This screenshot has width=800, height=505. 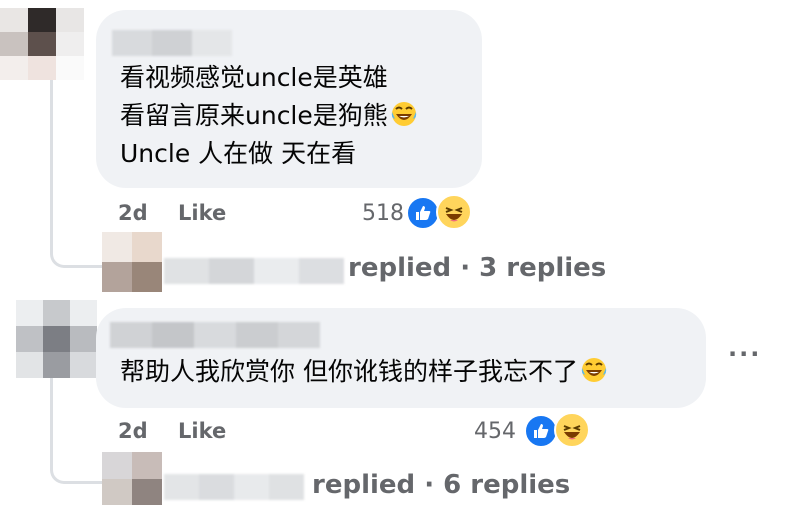 I want to click on more-options-button: ···, so click(x=744, y=354).